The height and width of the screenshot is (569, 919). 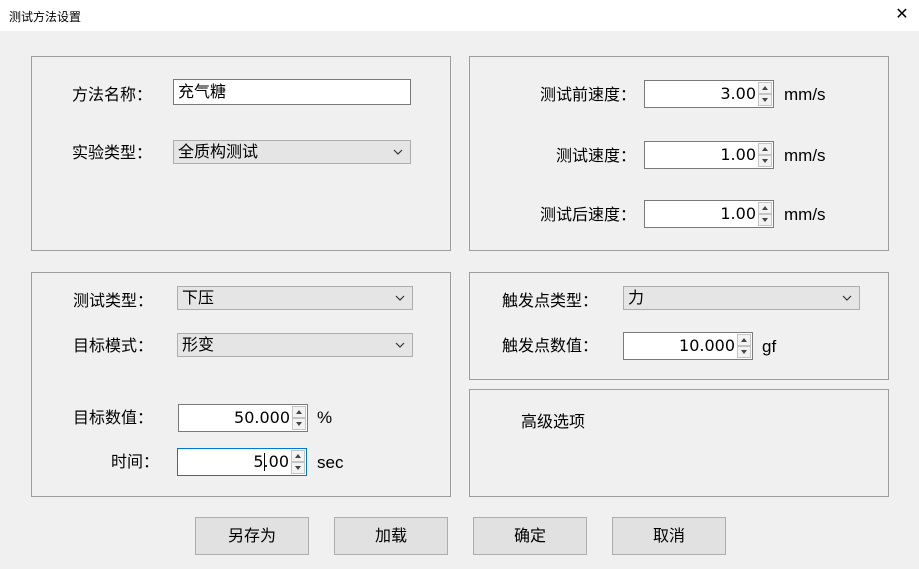 I want to click on target-value-unit: %, so click(x=325, y=417).